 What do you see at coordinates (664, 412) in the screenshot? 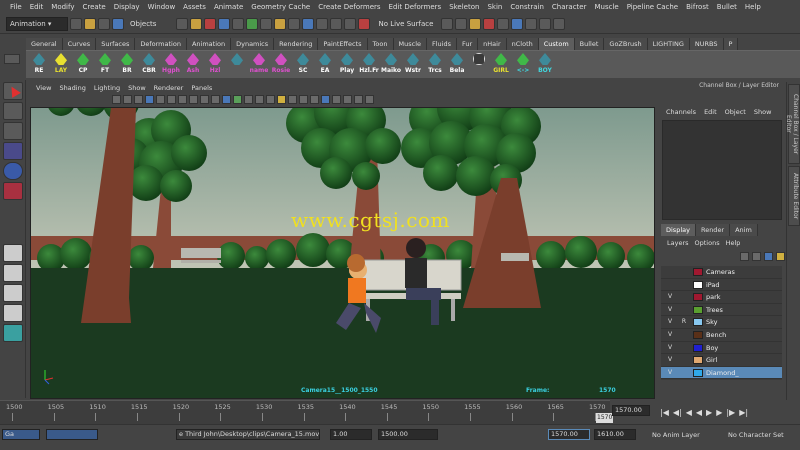
I see `go-to-start-icon: |◀` at bounding box center [664, 412].